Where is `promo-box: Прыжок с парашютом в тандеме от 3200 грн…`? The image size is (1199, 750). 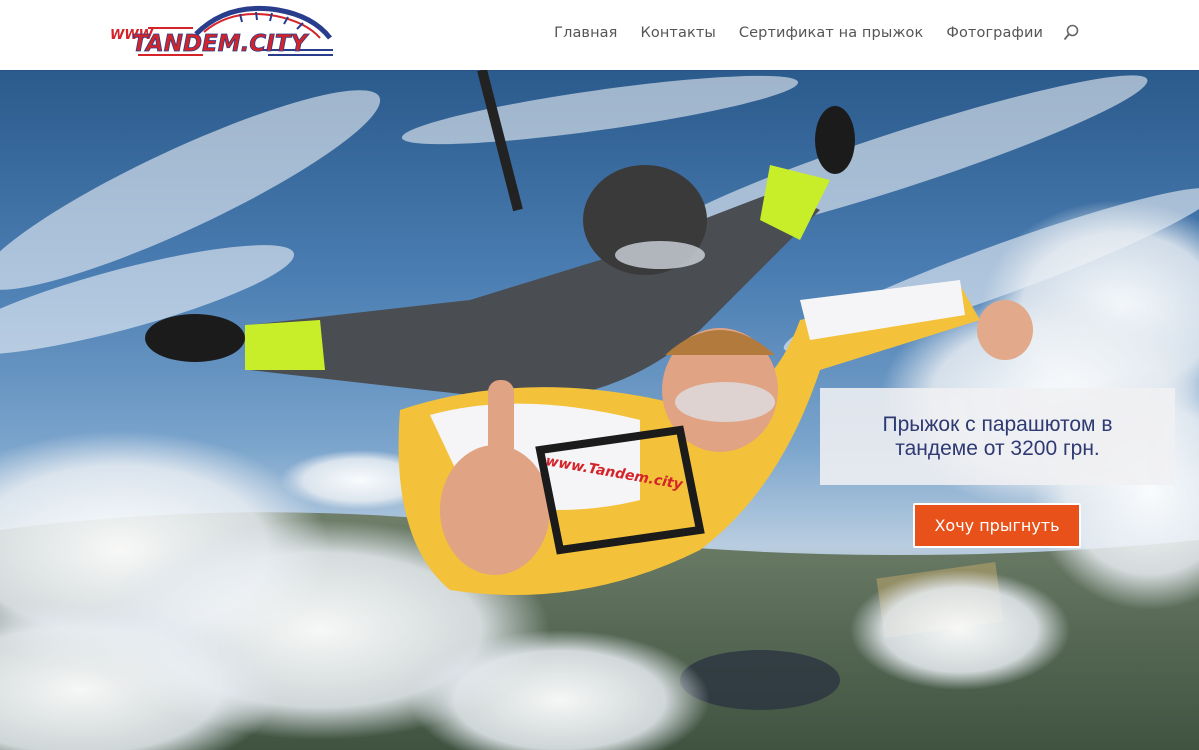 promo-box: Прыжок с парашютом в тандеме от 3200 грн… is located at coordinates (997, 436).